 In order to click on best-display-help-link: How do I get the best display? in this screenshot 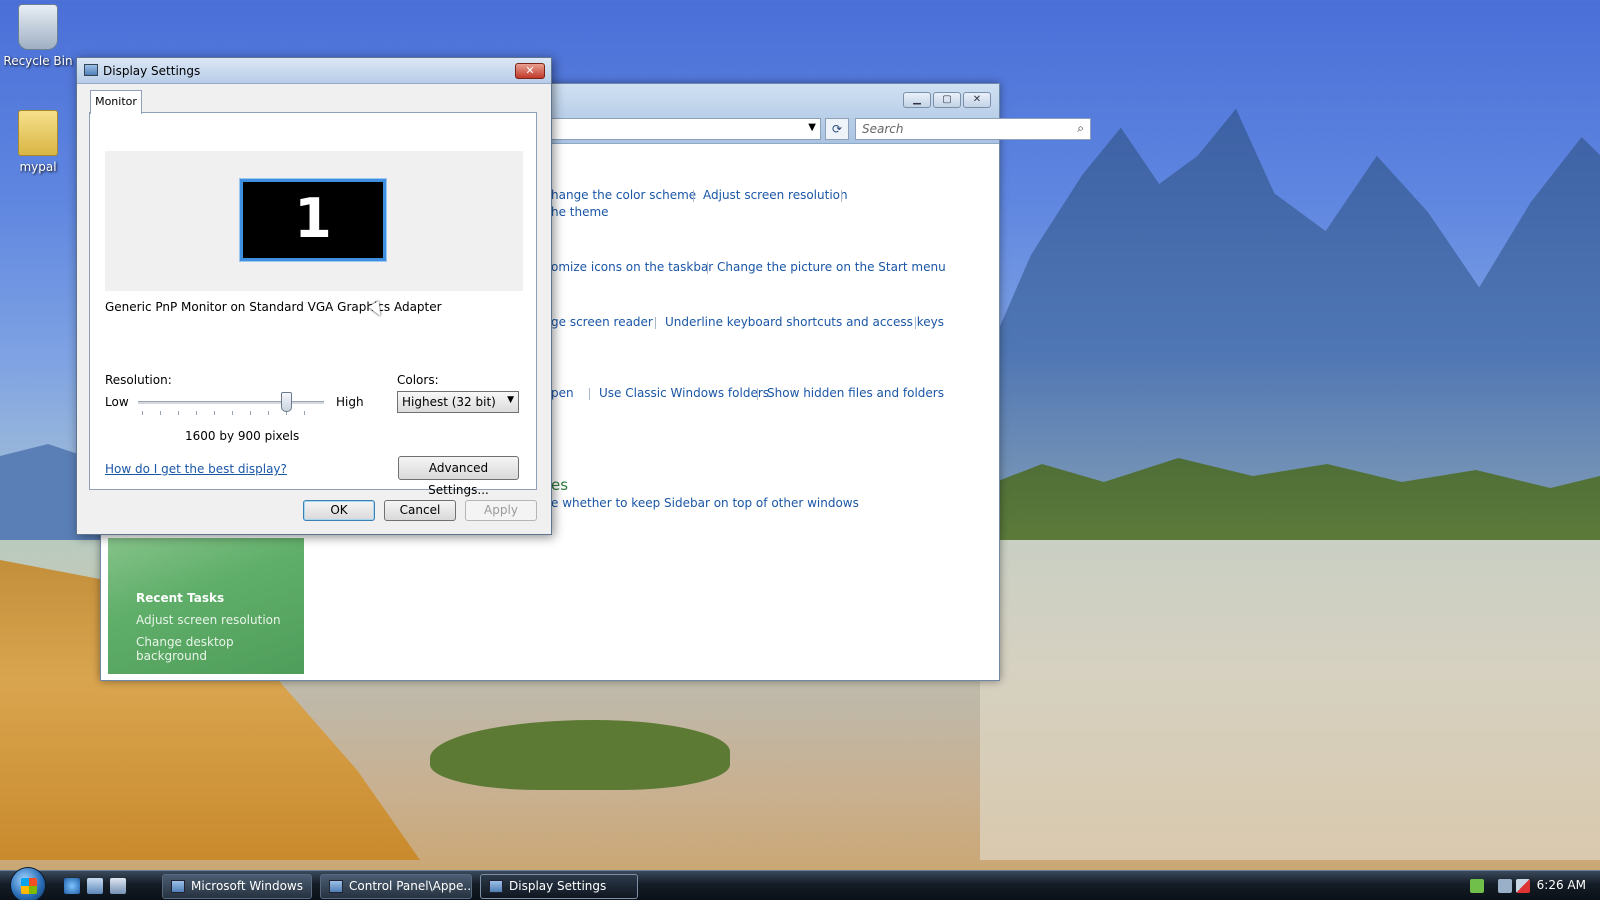, I will do `click(196, 469)`.